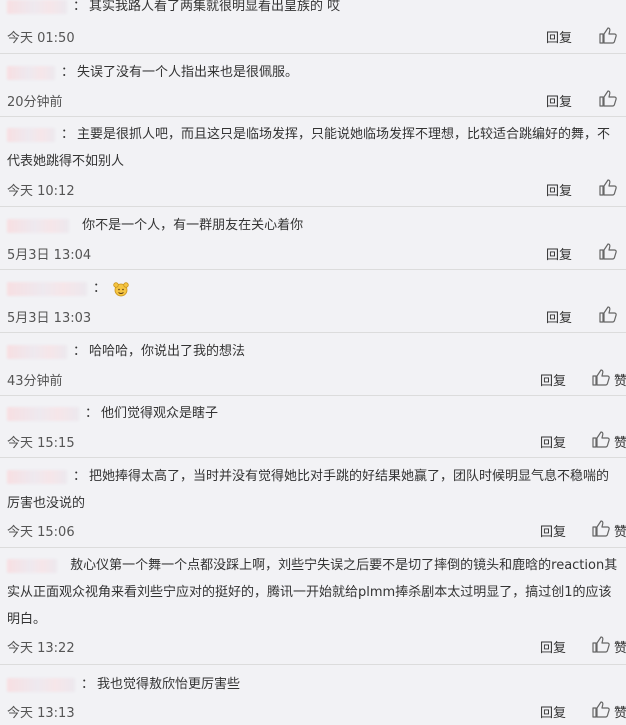 The image size is (626, 725). What do you see at coordinates (49, 255) in the screenshot?
I see `comment-time: 5月3日 13:04` at bounding box center [49, 255].